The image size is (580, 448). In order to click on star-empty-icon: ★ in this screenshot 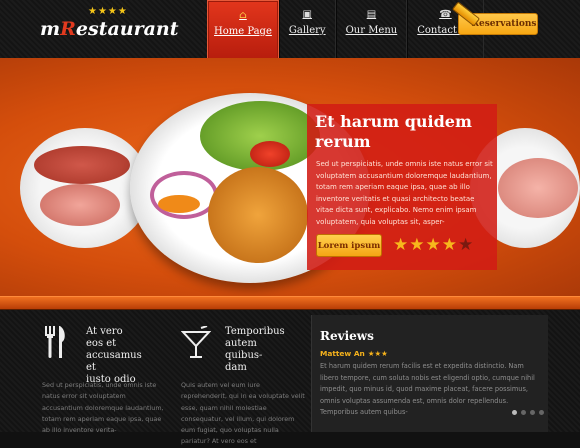, I will do `click(466, 245)`.